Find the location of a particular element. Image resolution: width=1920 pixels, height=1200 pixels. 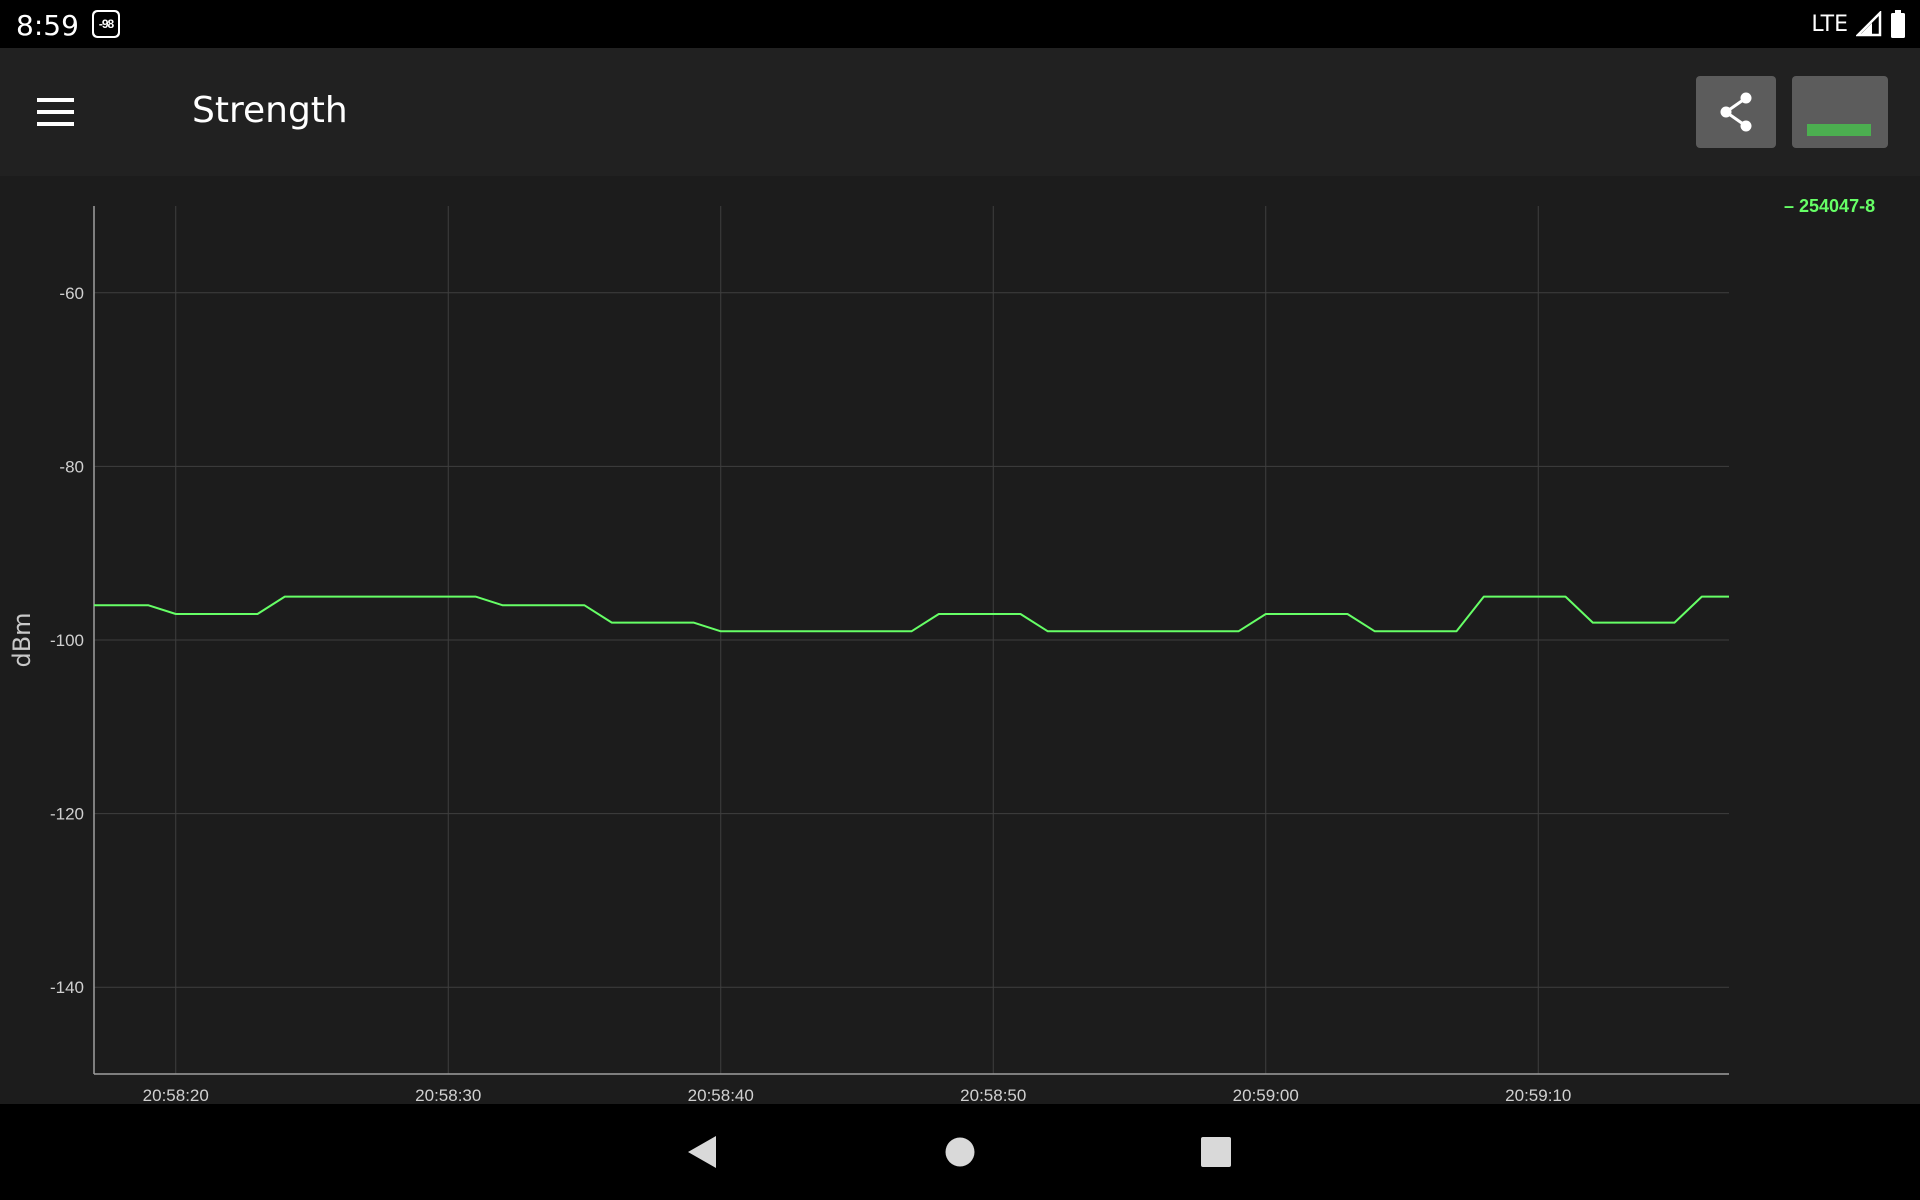

x-tick-label: 20:58:20 is located at coordinates (176, 1095).